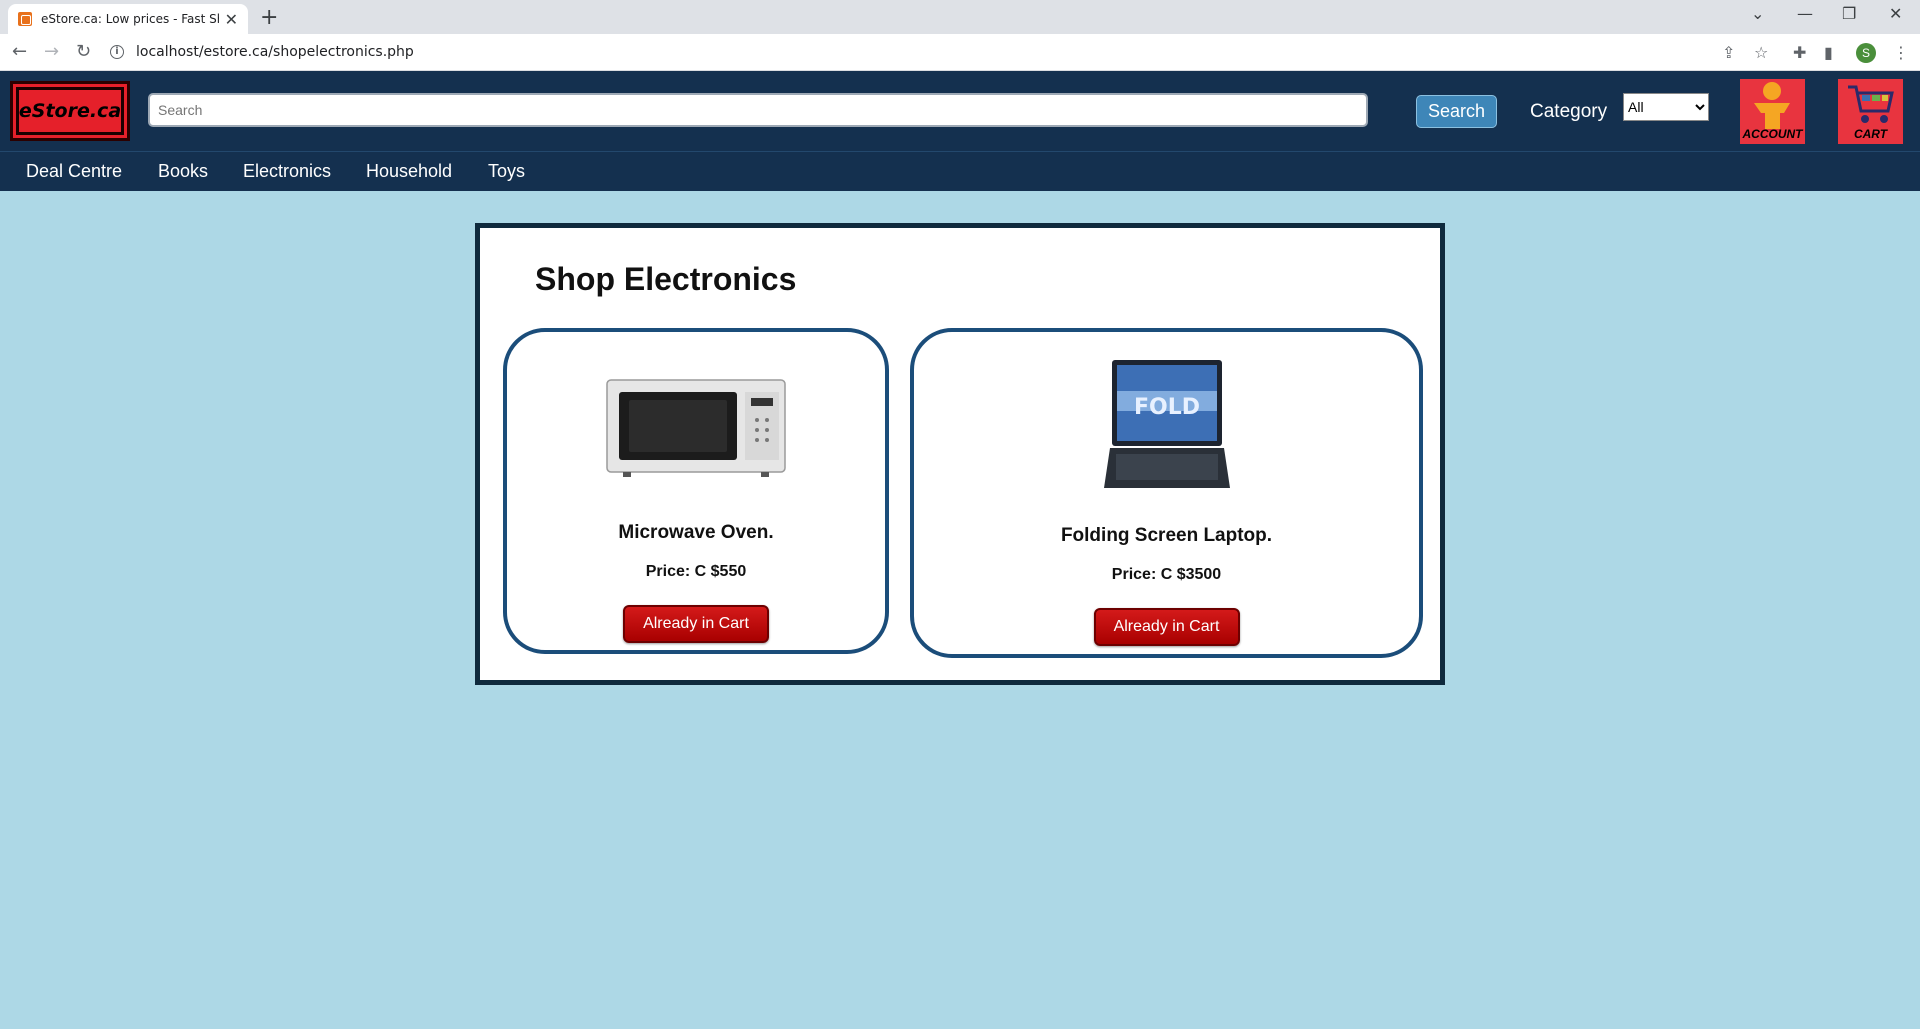 Image resolution: width=1920 pixels, height=1029 pixels. Describe the element at coordinates (231, 19) in the screenshot. I see `tab-close-icon: ✕` at that location.